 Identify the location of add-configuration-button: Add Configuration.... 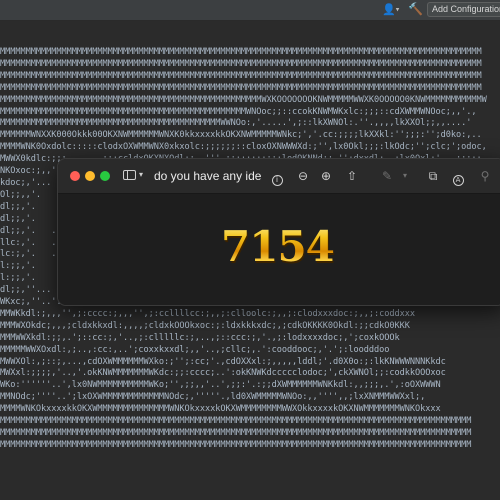
(463, 9).